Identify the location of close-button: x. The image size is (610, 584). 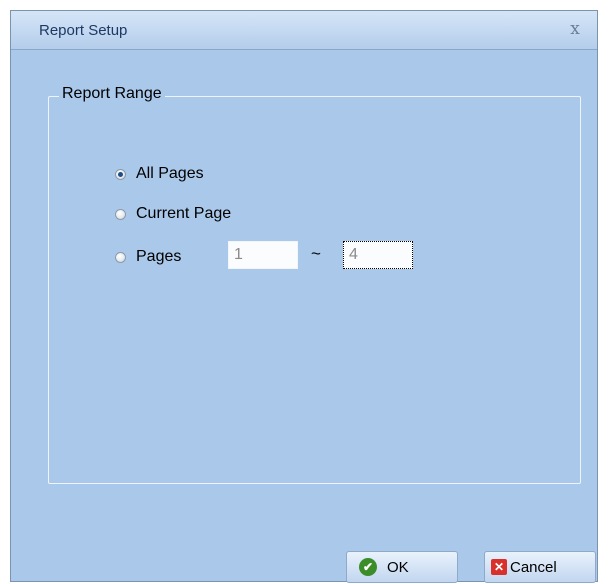
(575, 29).